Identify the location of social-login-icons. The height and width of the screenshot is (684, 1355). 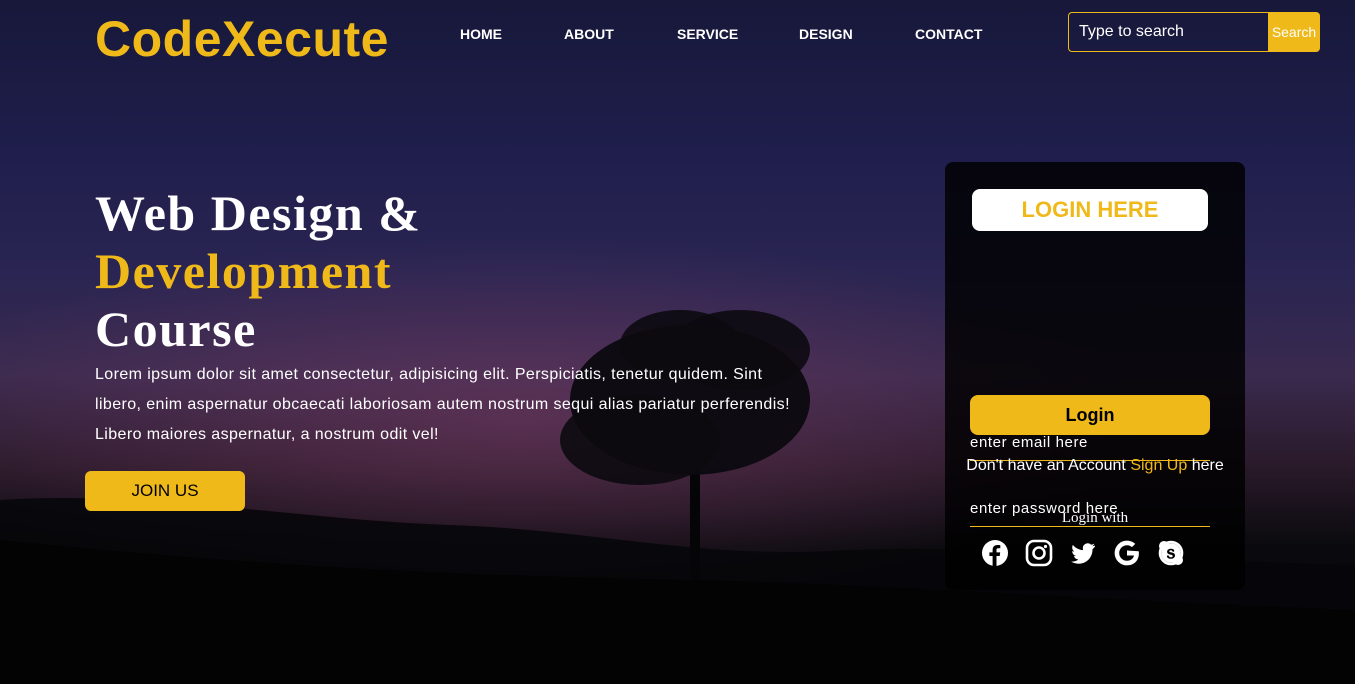
(1083, 553).